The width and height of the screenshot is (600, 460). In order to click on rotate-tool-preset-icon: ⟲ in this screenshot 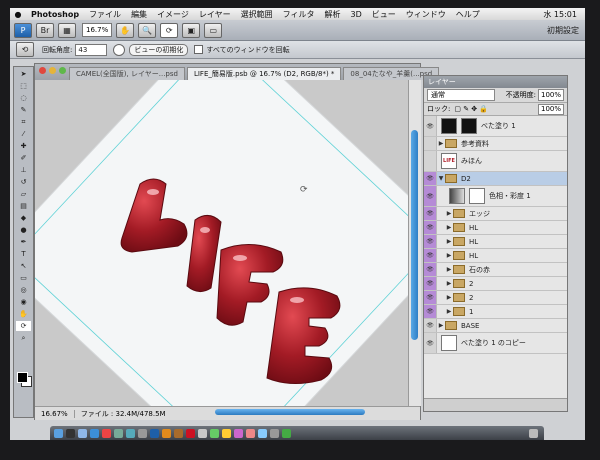, I will do `click(25, 49)`.